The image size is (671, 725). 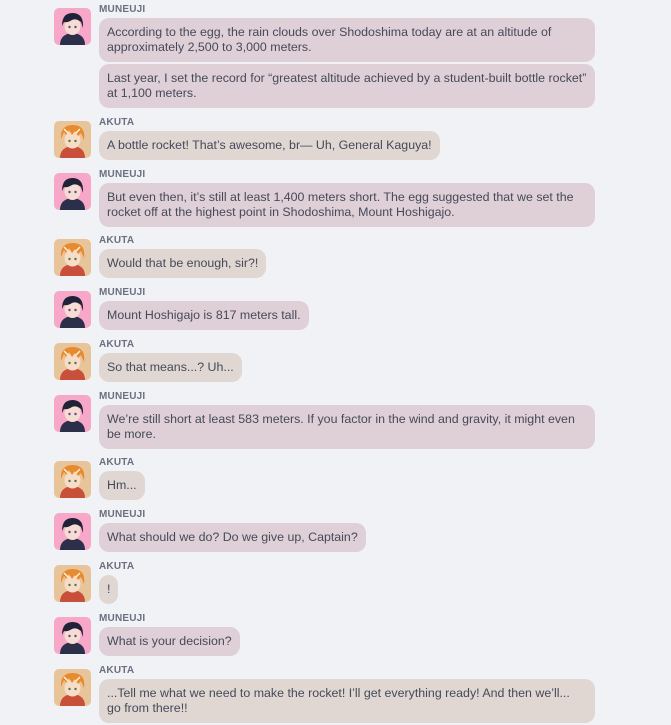 I want to click on message-text: Mount Hoshigajo is 817 meters tall., so click(x=204, y=315).